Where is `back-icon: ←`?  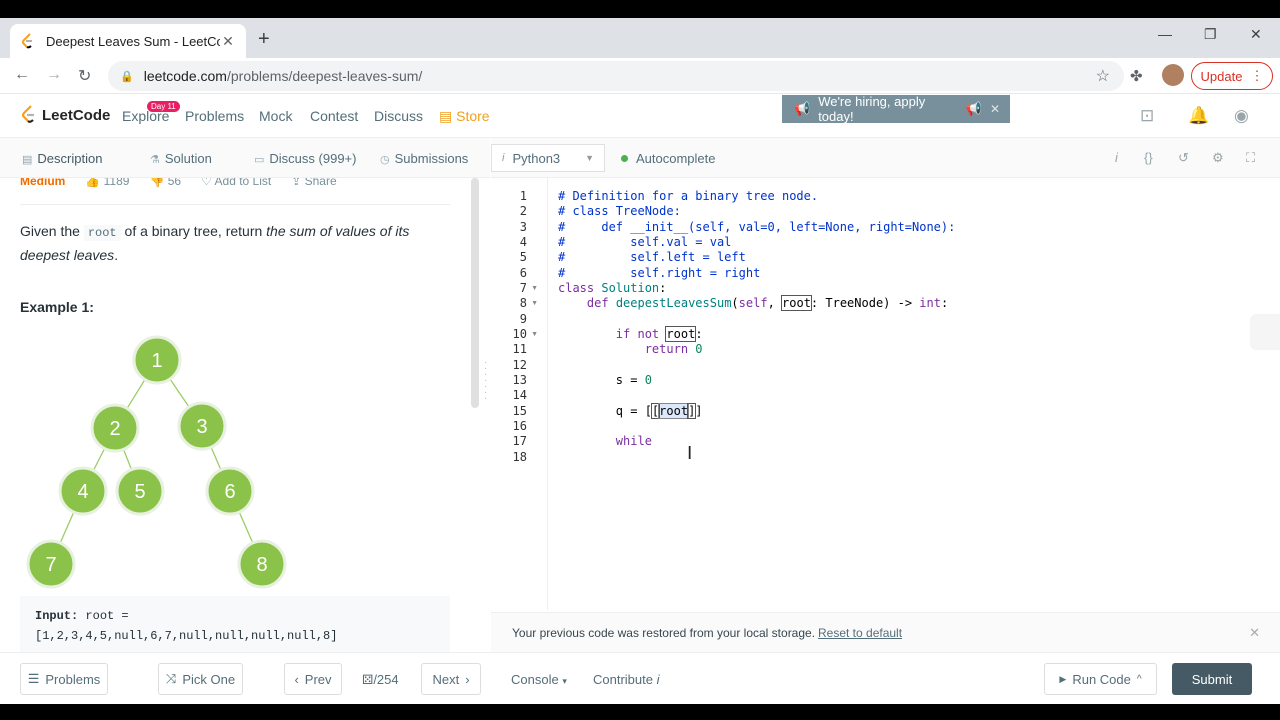 back-icon: ← is located at coordinates (22, 75).